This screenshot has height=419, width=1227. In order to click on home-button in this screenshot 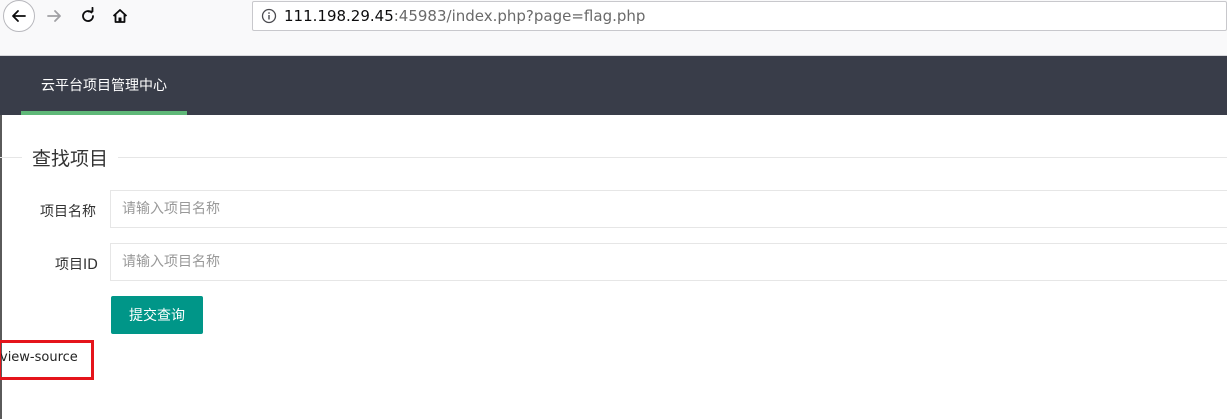, I will do `click(120, 16)`.